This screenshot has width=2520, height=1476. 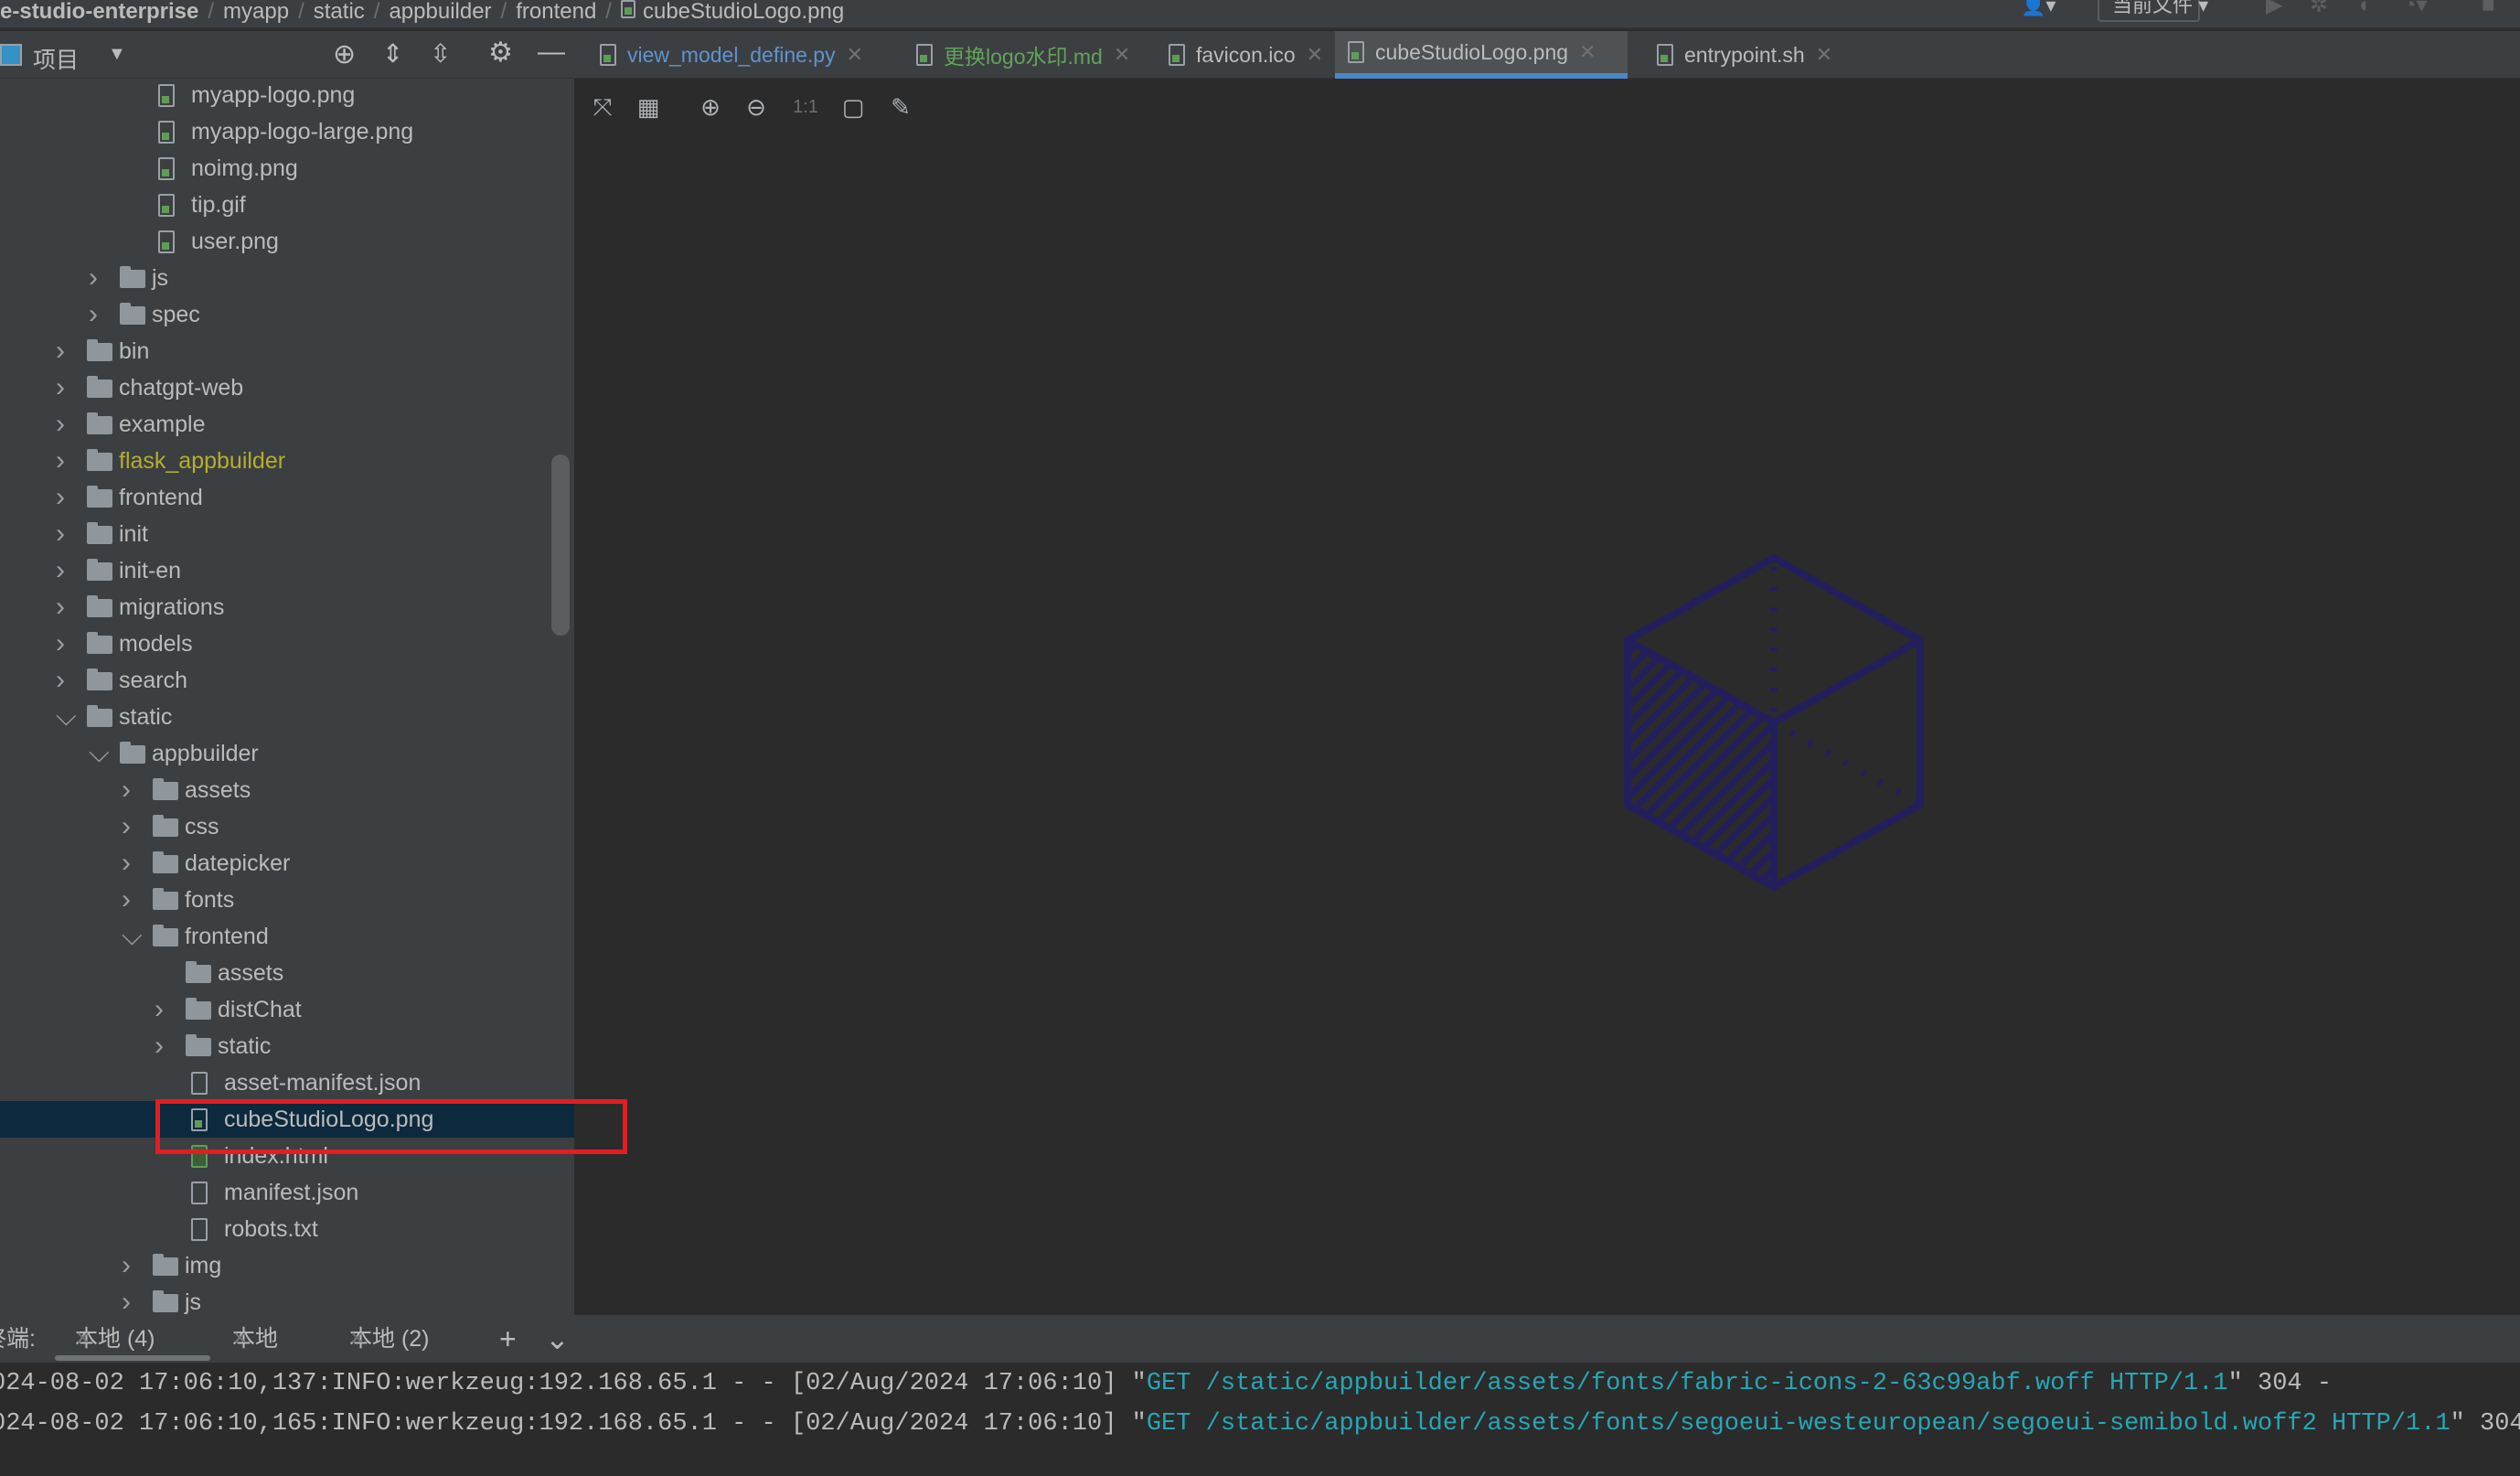 I want to click on tree-item: › img, so click(x=287, y=1265).